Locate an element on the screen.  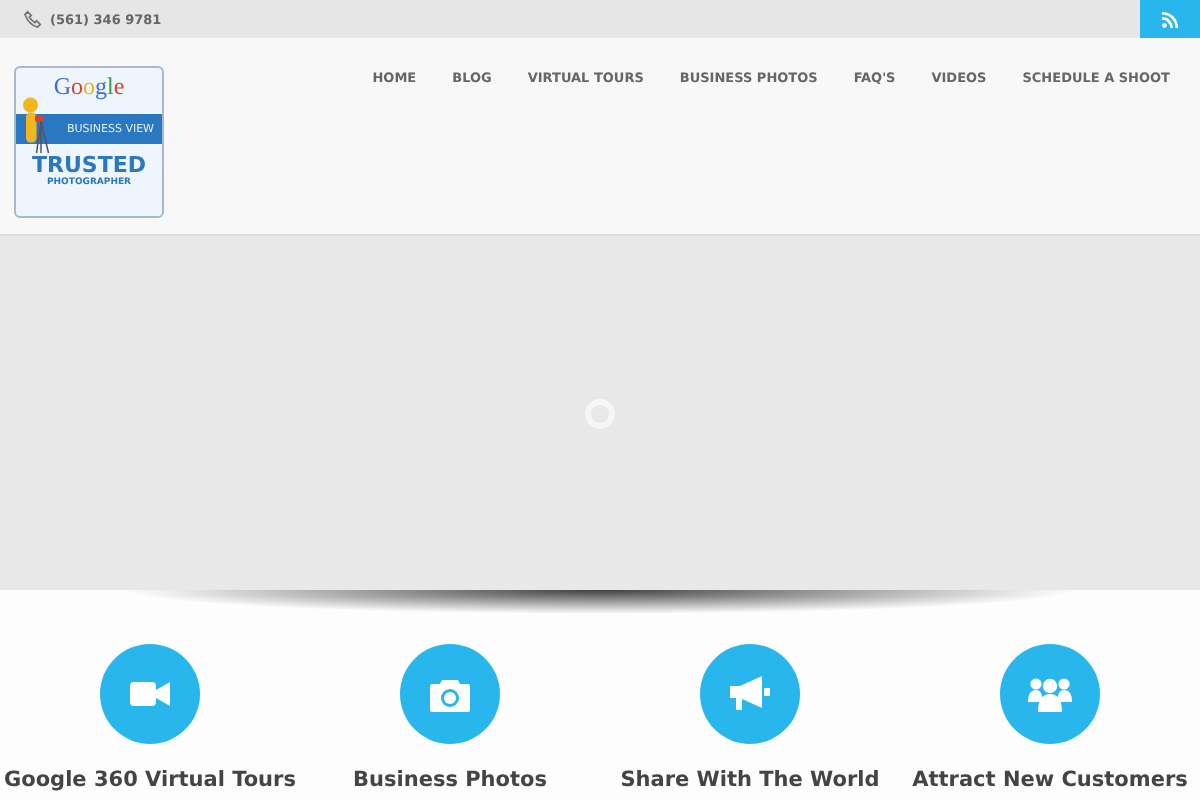
feature-title: Google 360 Virtual Tours is located at coordinates (150, 780).